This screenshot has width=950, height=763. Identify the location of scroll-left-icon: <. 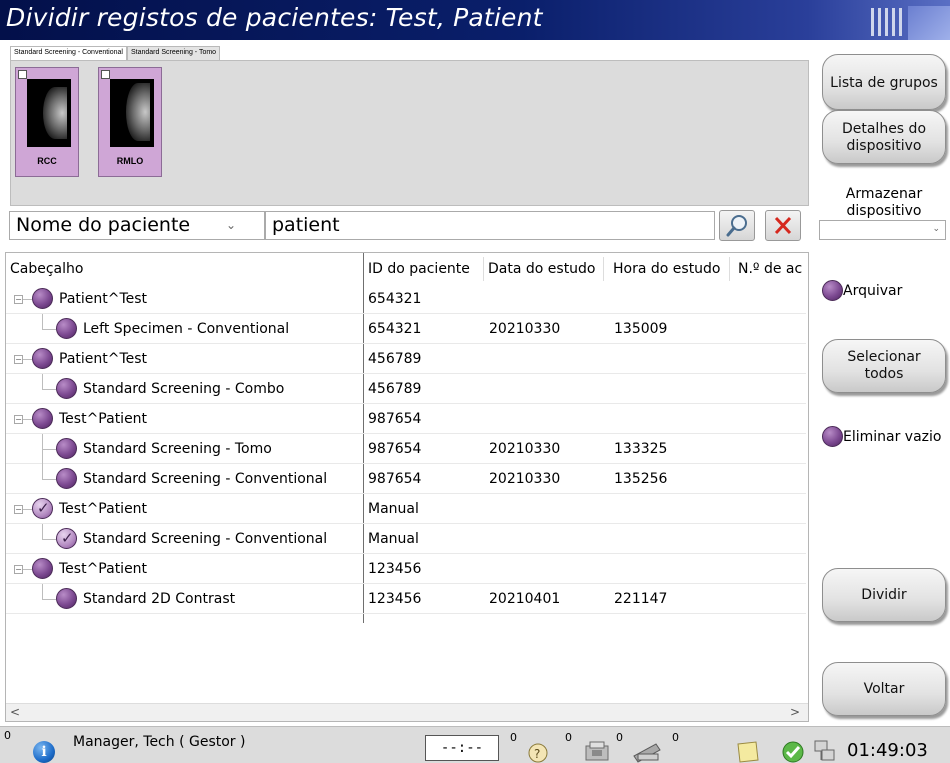
(15, 712).